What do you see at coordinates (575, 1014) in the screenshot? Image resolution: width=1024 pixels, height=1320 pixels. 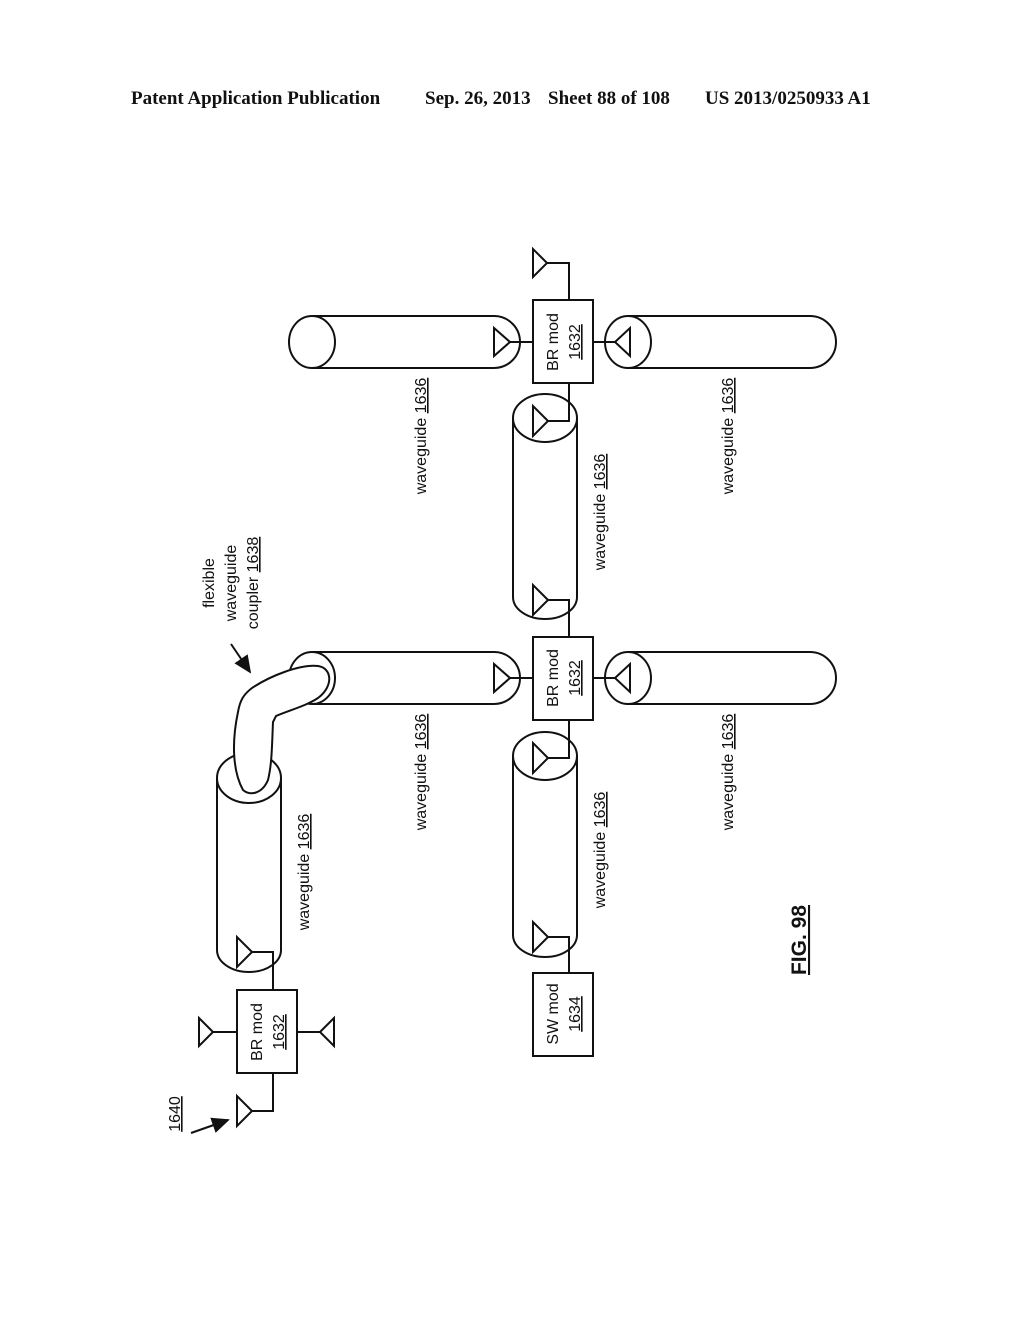 I see `sw-mod-ref: 1634` at bounding box center [575, 1014].